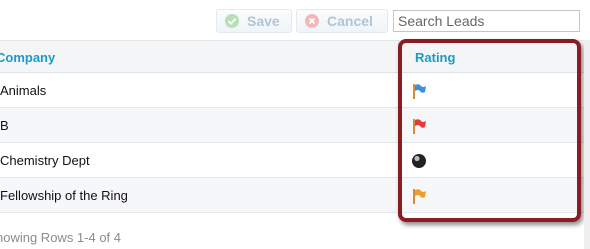  I want to click on column-header-company: Company, so click(27, 57).